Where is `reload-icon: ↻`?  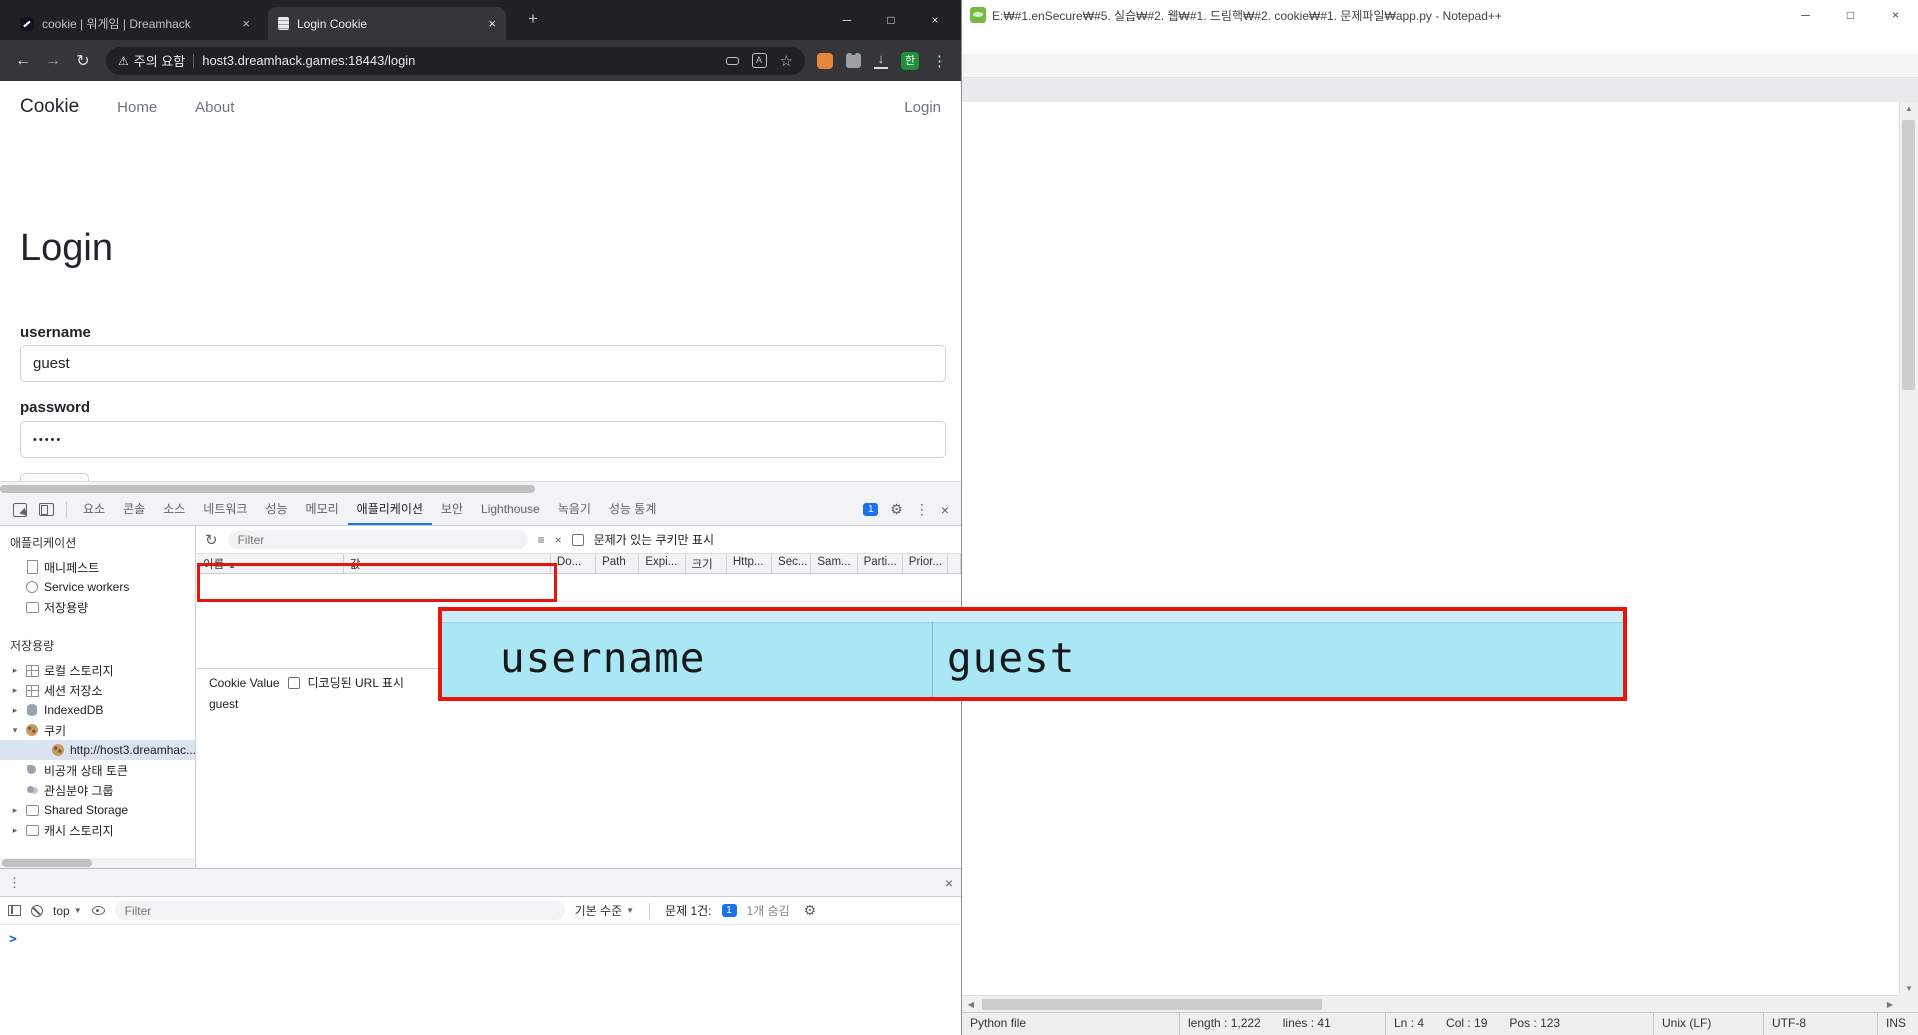
reload-icon: ↻ is located at coordinates (83, 61).